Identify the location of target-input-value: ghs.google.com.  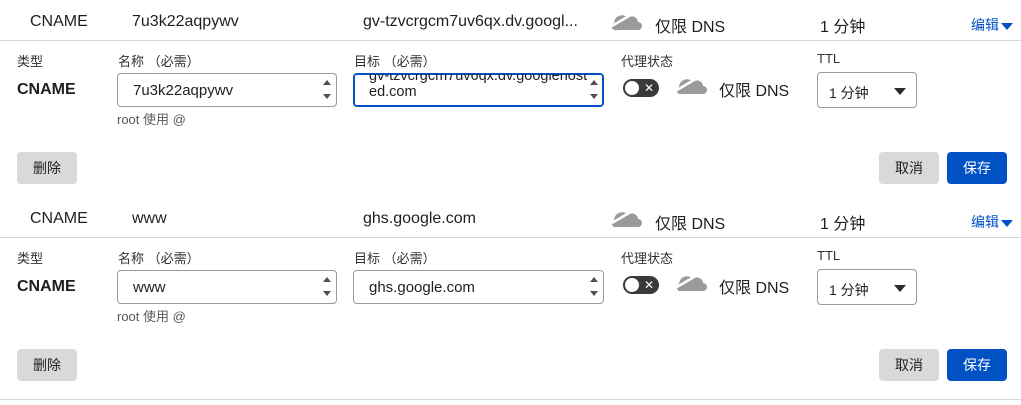
(422, 287).